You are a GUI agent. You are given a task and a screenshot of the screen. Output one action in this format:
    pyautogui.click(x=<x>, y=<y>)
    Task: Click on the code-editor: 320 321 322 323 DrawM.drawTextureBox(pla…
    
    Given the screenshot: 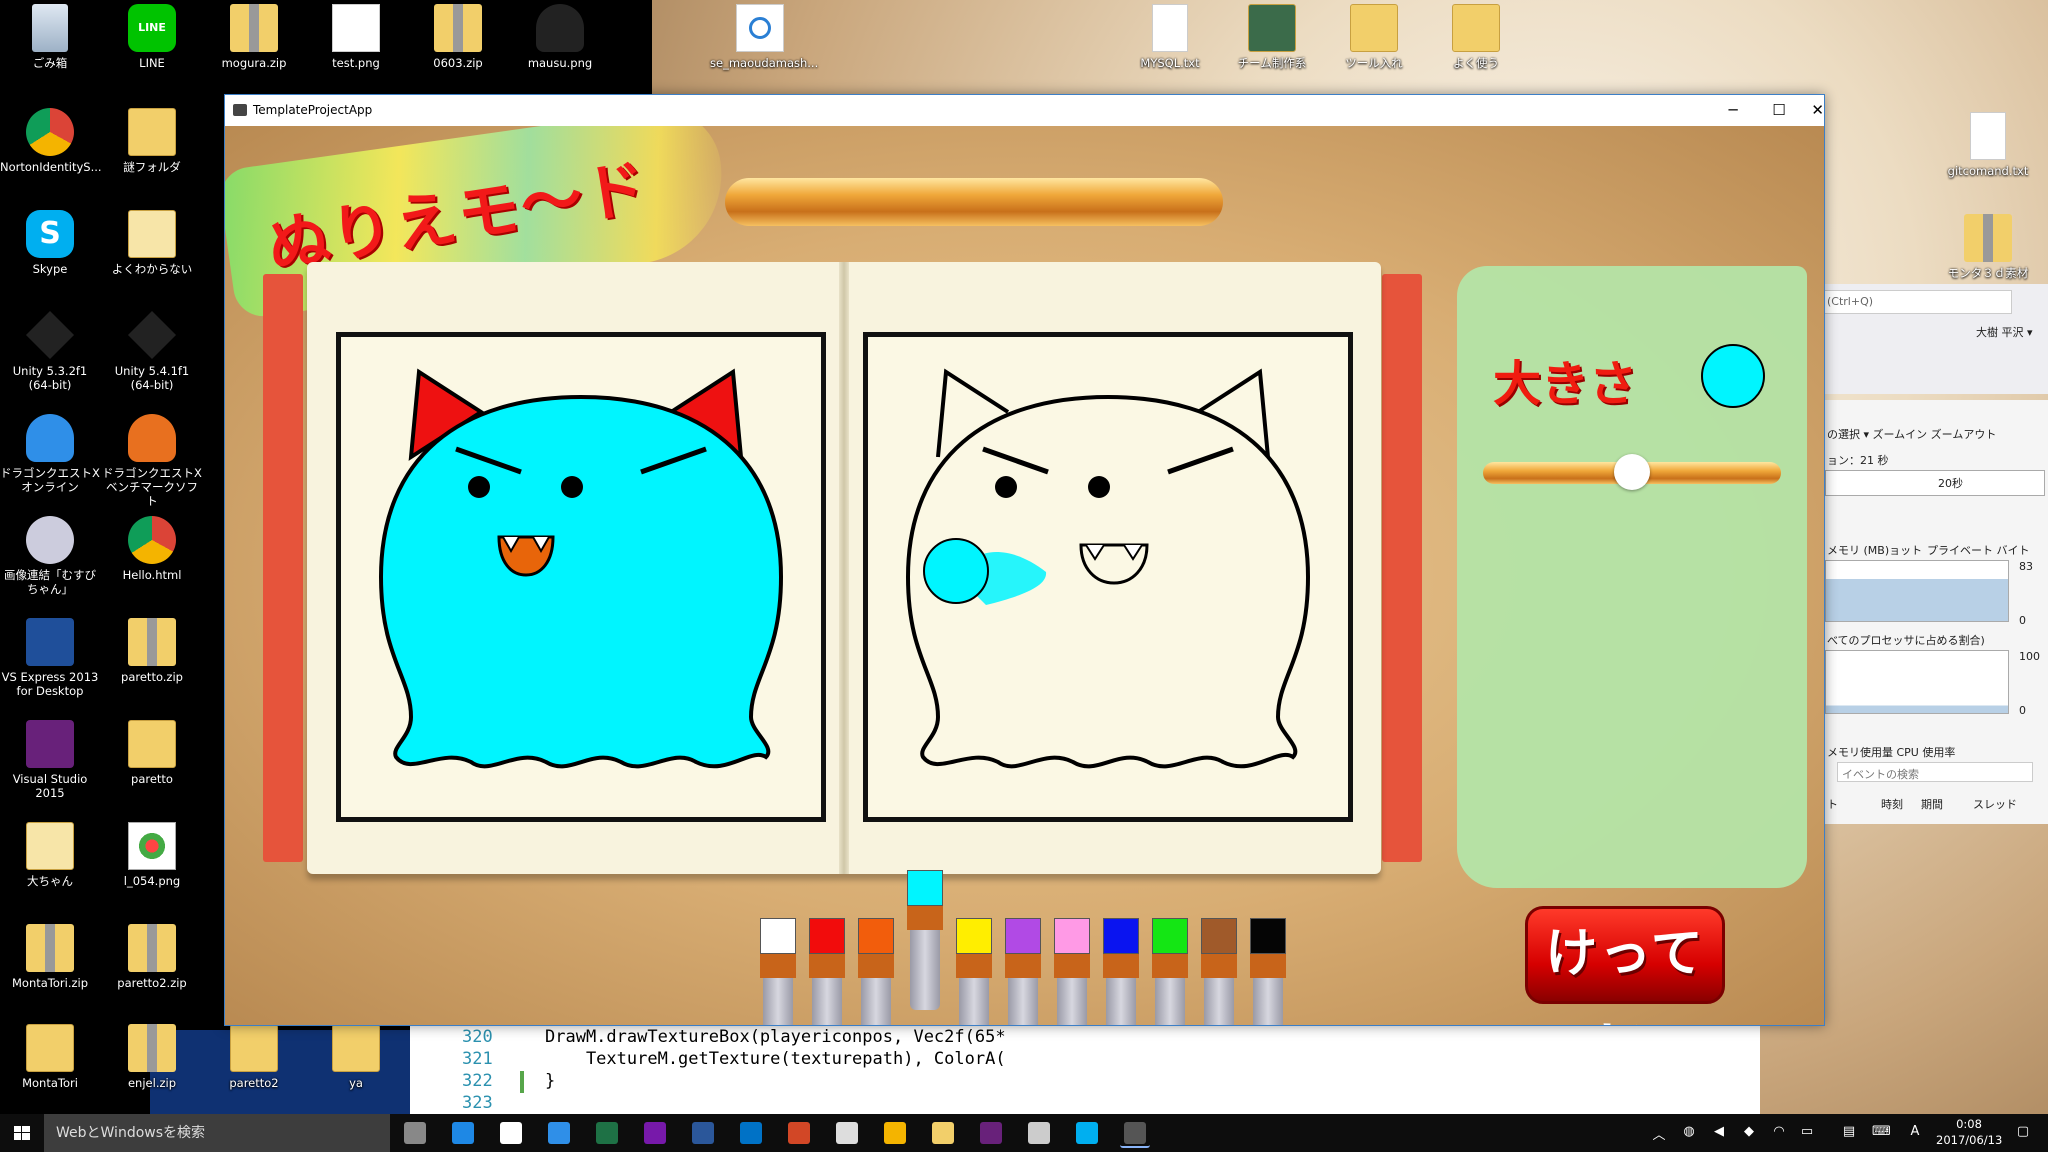 What is the action you would take?
    pyautogui.click(x=1085, y=1068)
    